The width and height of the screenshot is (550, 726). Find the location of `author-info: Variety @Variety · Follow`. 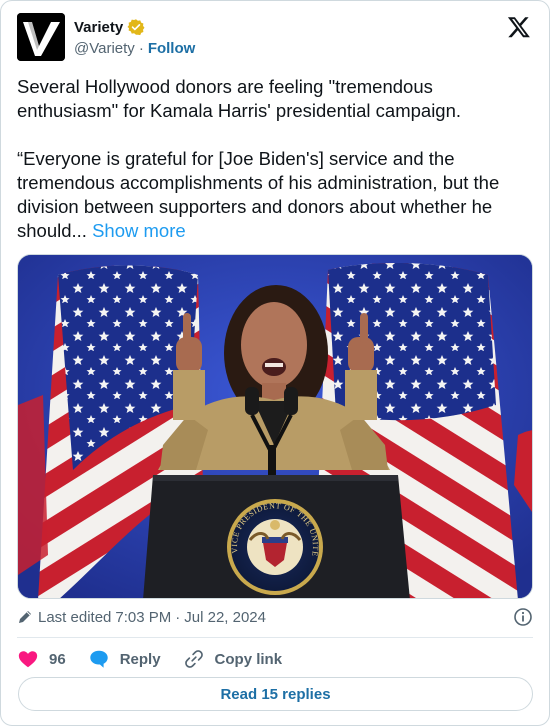

author-info: Variety @Variety · Follow is located at coordinates (134, 38).